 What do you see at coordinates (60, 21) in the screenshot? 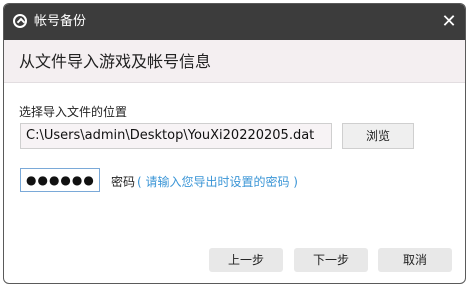
I see `window-title: 帐号备份` at bounding box center [60, 21].